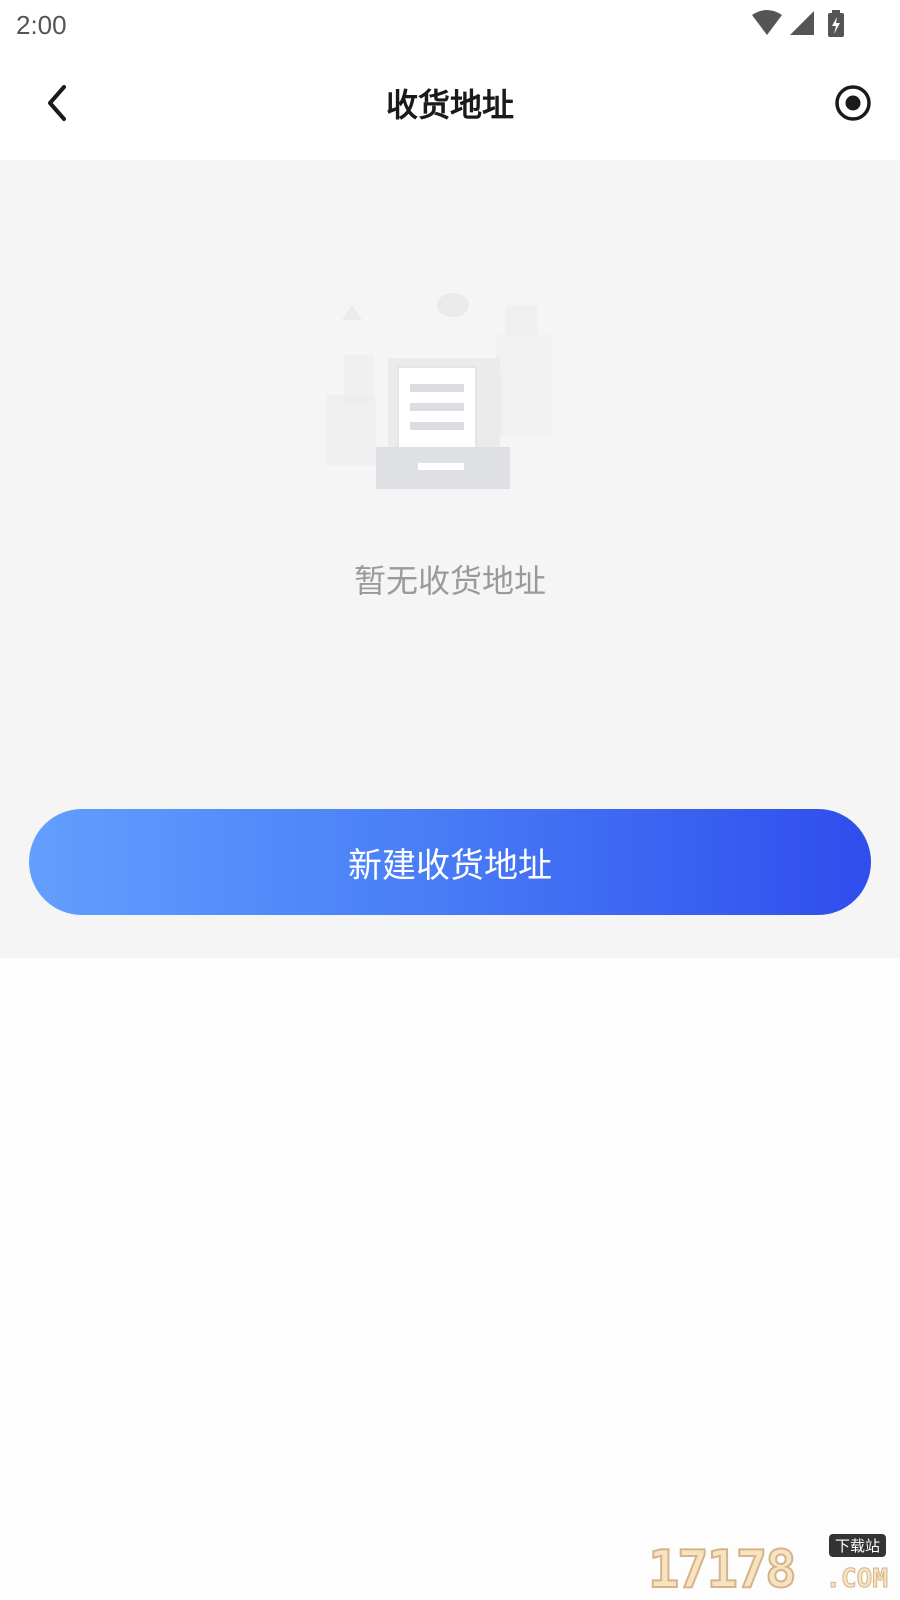 Image resolution: width=900 pixels, height=1600 pixels. Describe the element at coordinates (449, 581) in the screenshot. I see `empty-message: 暂无收货地址` at that location.